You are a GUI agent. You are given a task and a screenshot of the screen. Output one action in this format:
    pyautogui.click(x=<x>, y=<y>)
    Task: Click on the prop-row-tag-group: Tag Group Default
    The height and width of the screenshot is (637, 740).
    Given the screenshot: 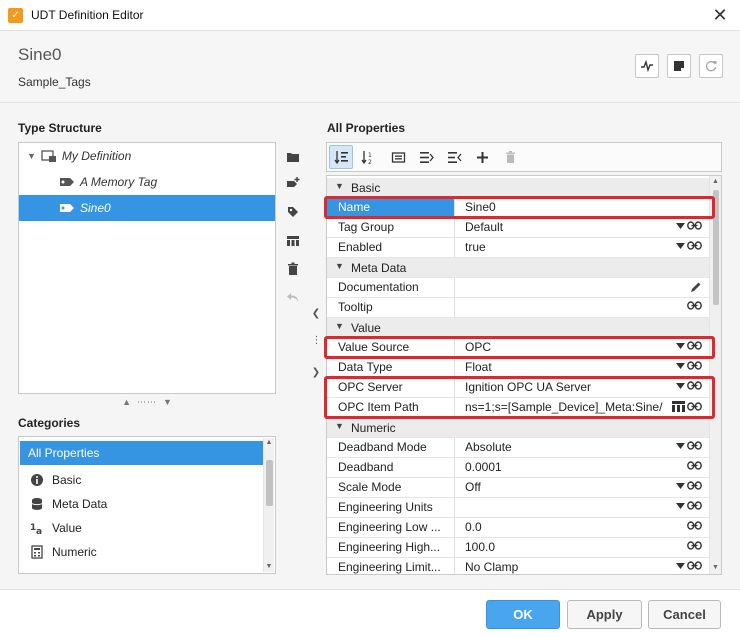 What is the action you would take?
    pyautogui.click(x=518, y=228)
    